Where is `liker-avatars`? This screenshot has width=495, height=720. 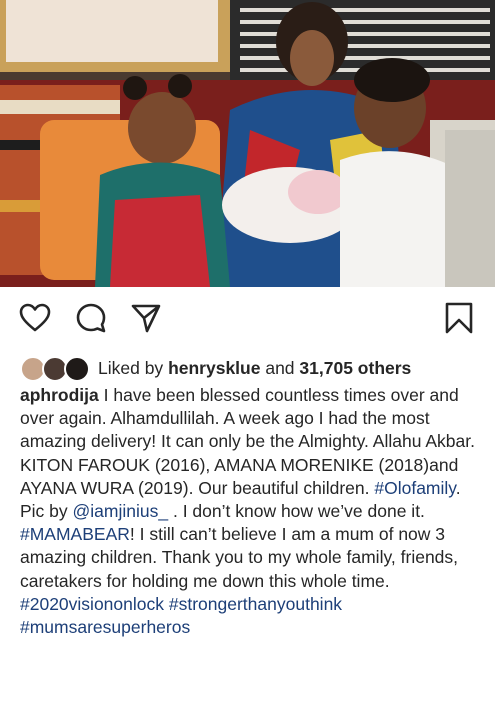
liker-avatars is located at coordinates (55, 369).